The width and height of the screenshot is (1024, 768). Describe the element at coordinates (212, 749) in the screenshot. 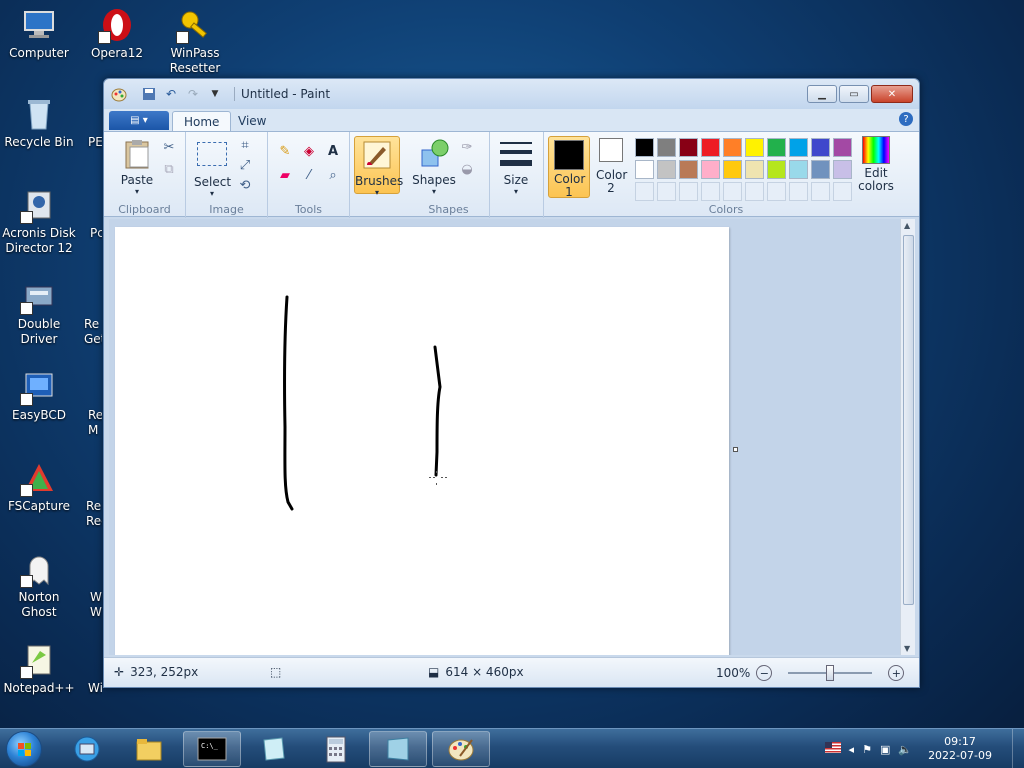

I see `taskbar-cmd-button: C:\_` at that location.